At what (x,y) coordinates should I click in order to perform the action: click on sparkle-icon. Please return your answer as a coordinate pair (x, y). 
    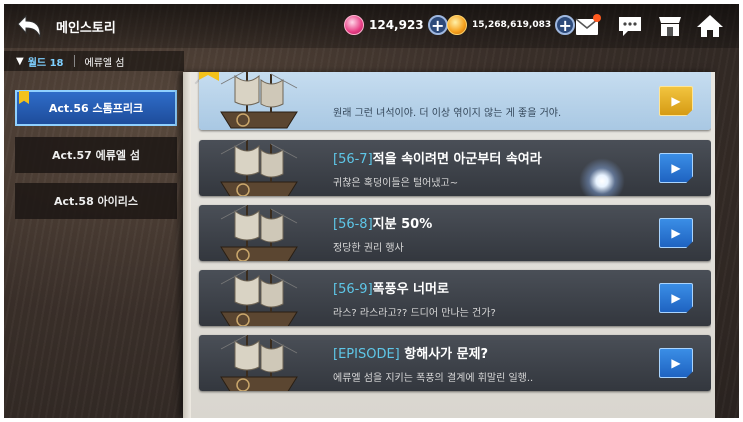
    Looking at the image, I should click on (602, 177).